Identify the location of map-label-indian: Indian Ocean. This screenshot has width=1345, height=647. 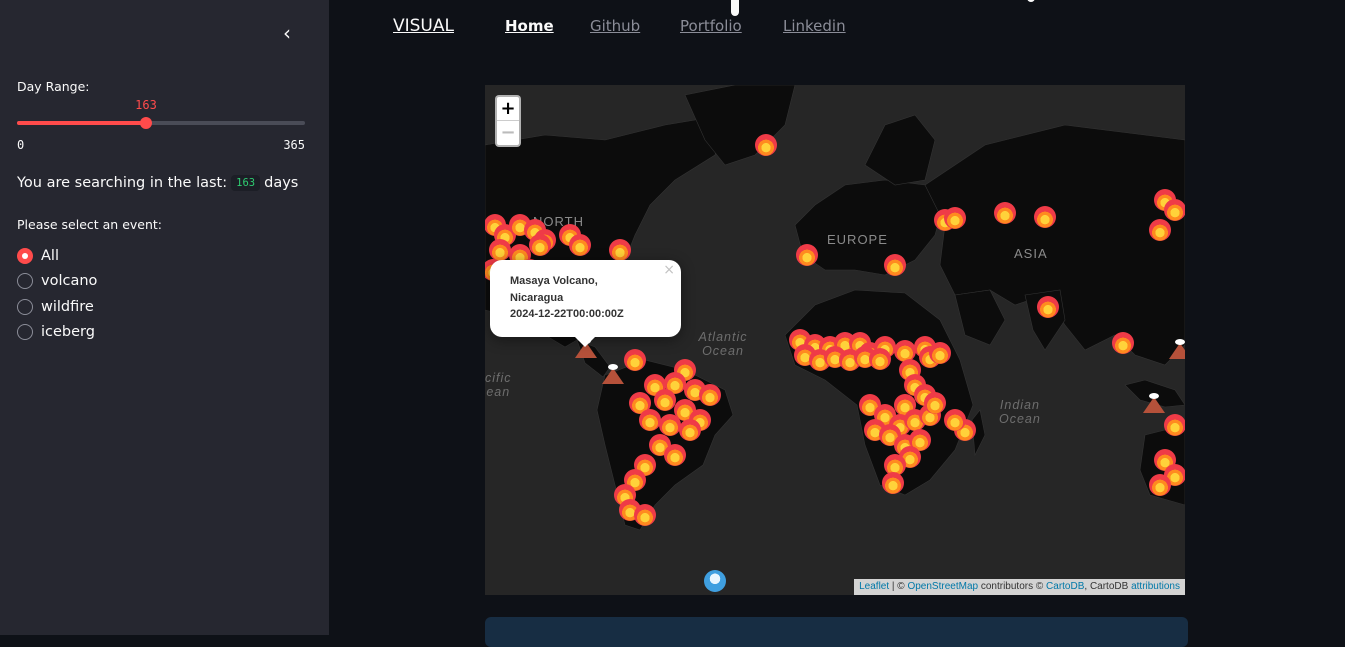
(1020, 412).